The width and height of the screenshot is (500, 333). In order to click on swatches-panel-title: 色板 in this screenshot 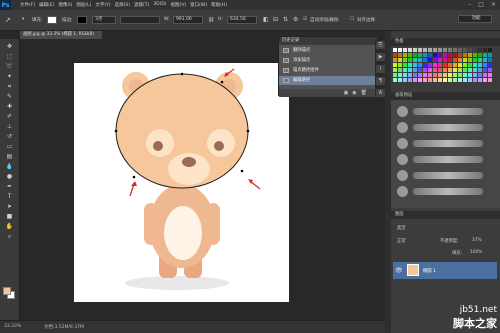, I will do `click(445, 42)`.